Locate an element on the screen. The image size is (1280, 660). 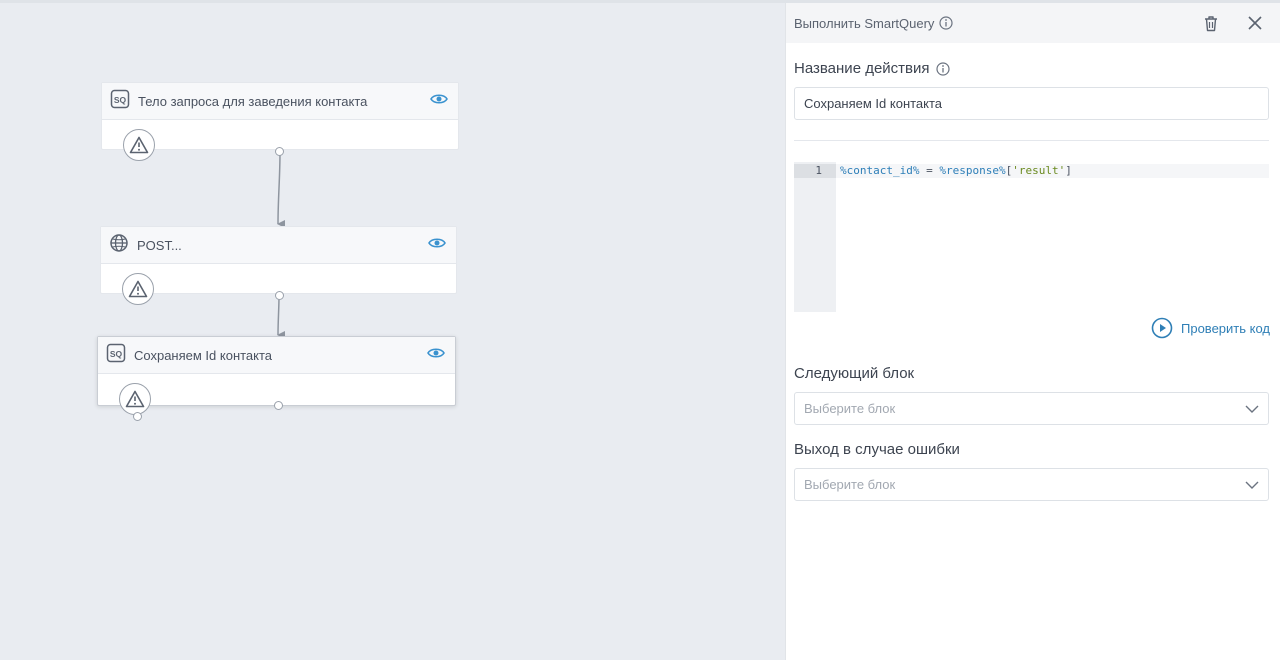
code-bracket: ] is located at coordinates (1068, 170).